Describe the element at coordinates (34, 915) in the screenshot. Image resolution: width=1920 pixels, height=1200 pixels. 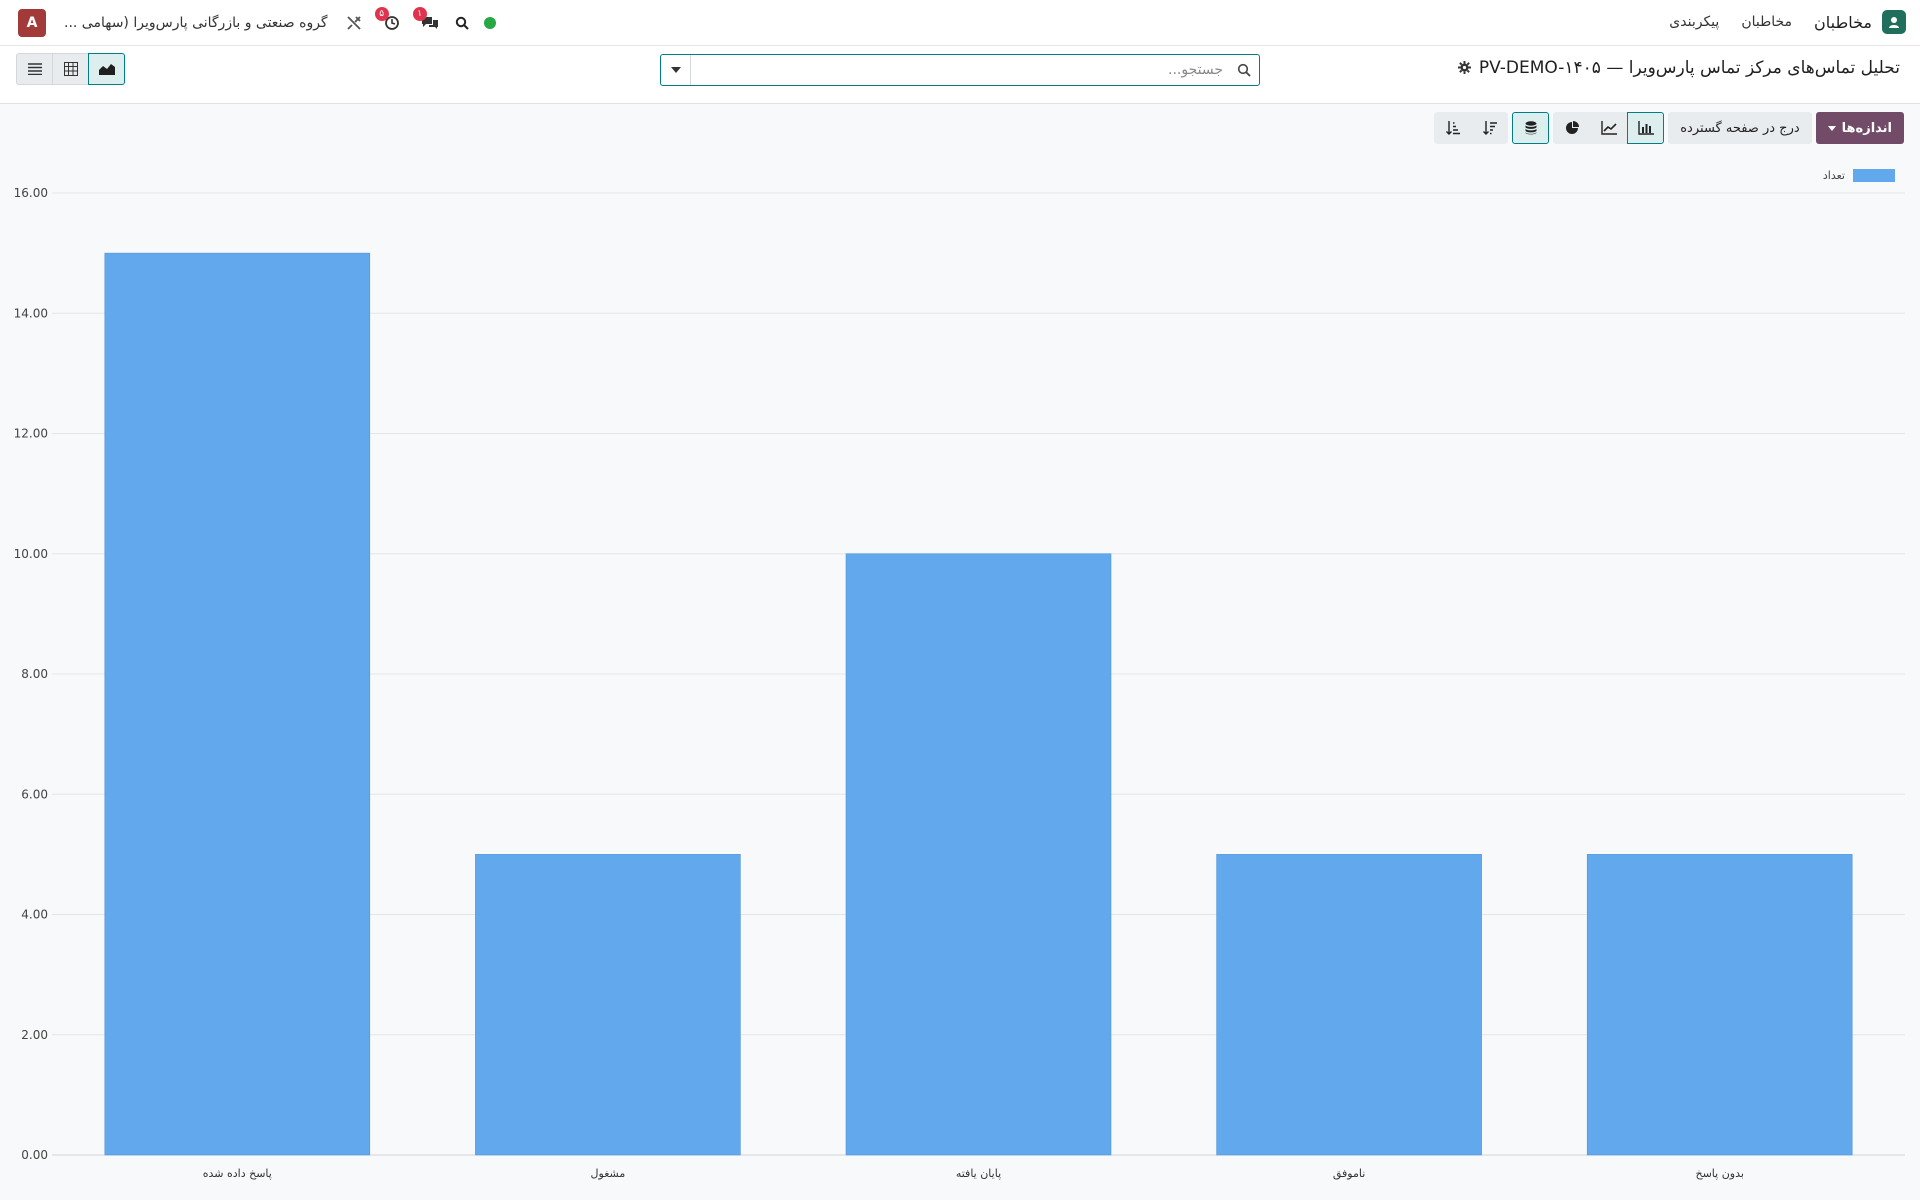
I see `y-tick-label: 4.00` at that location.